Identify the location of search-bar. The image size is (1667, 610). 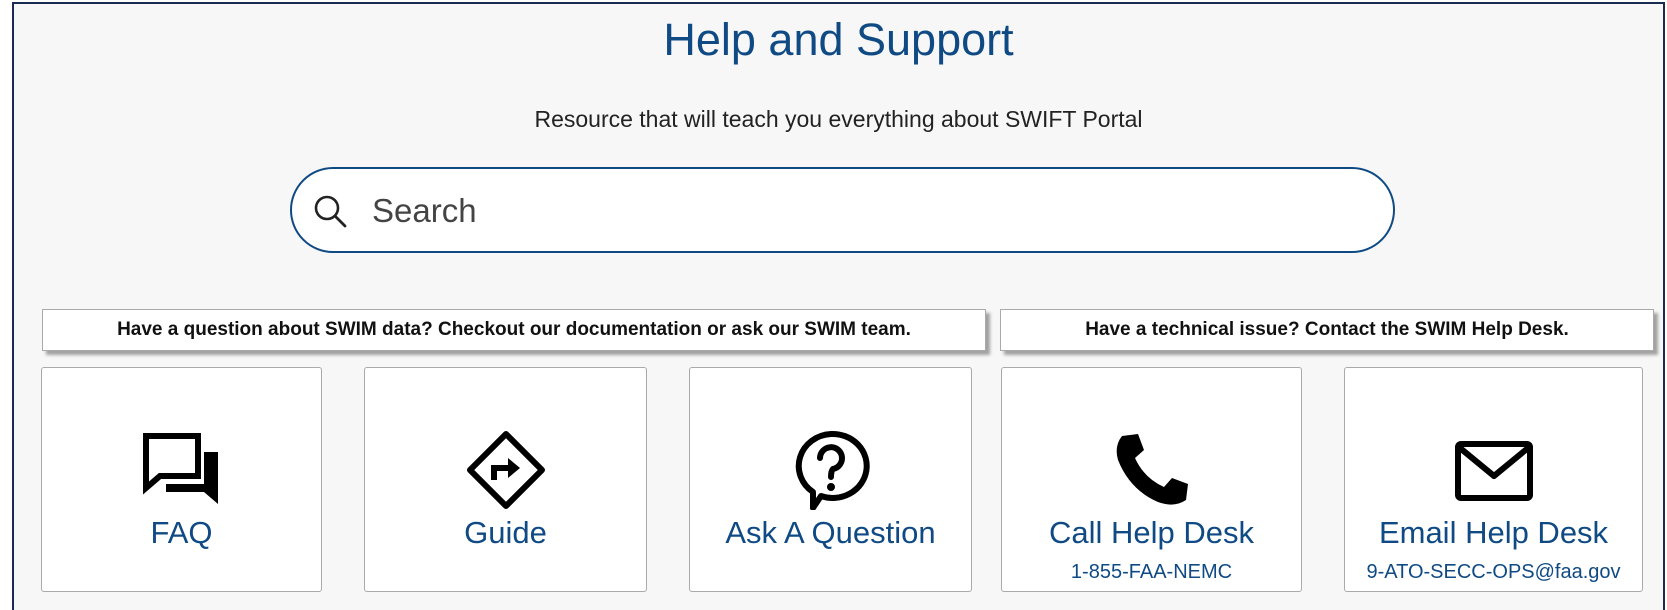
(842, 210).